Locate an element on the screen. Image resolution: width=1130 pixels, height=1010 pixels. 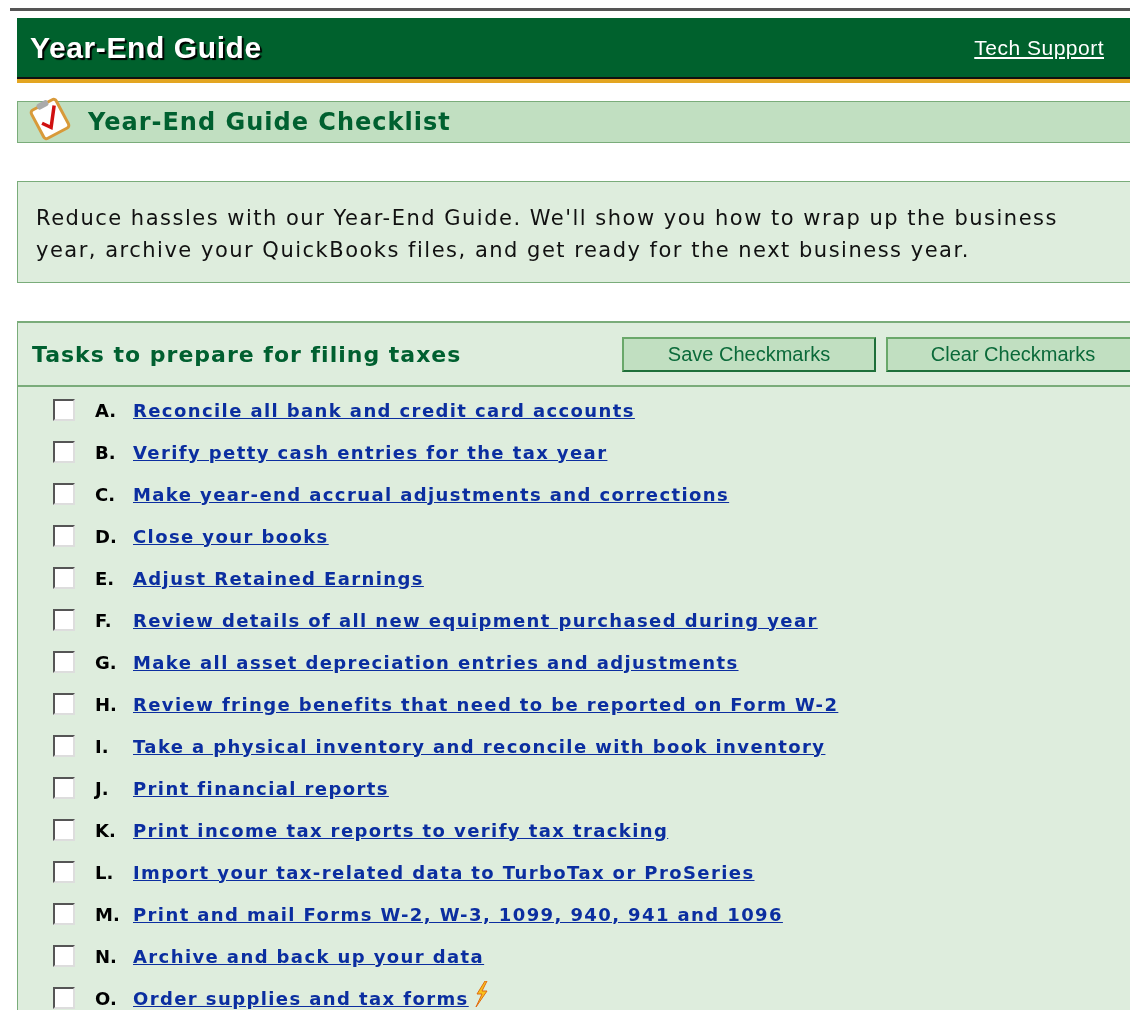
task-link: Make year-end accrual adjustments and corrections is located at coordinates (431, 494).